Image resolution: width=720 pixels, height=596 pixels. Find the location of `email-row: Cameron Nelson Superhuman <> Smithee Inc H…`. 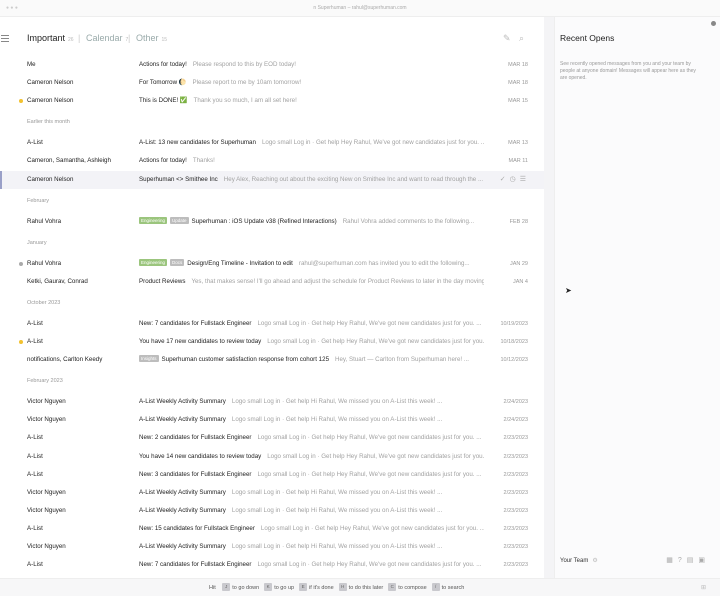

email-row: Cameron Nelson Superhuman <> Smithee Inc H… is located at coordinates (272, 179).